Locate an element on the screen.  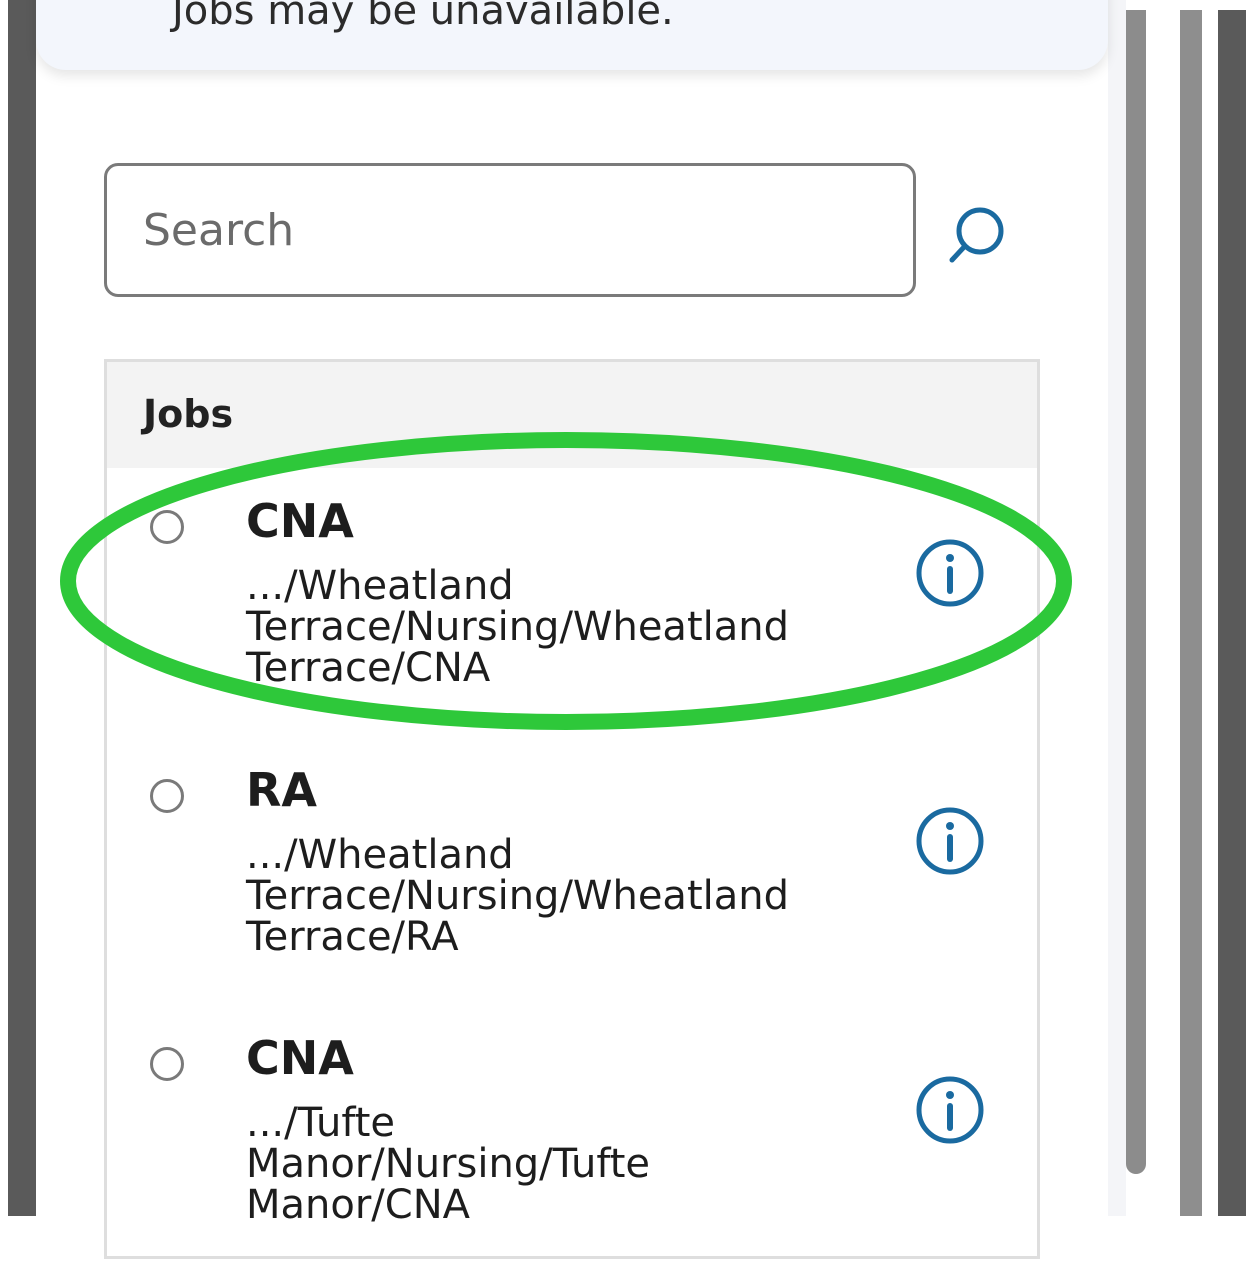
right-border is located at coordinates (1232, 613).